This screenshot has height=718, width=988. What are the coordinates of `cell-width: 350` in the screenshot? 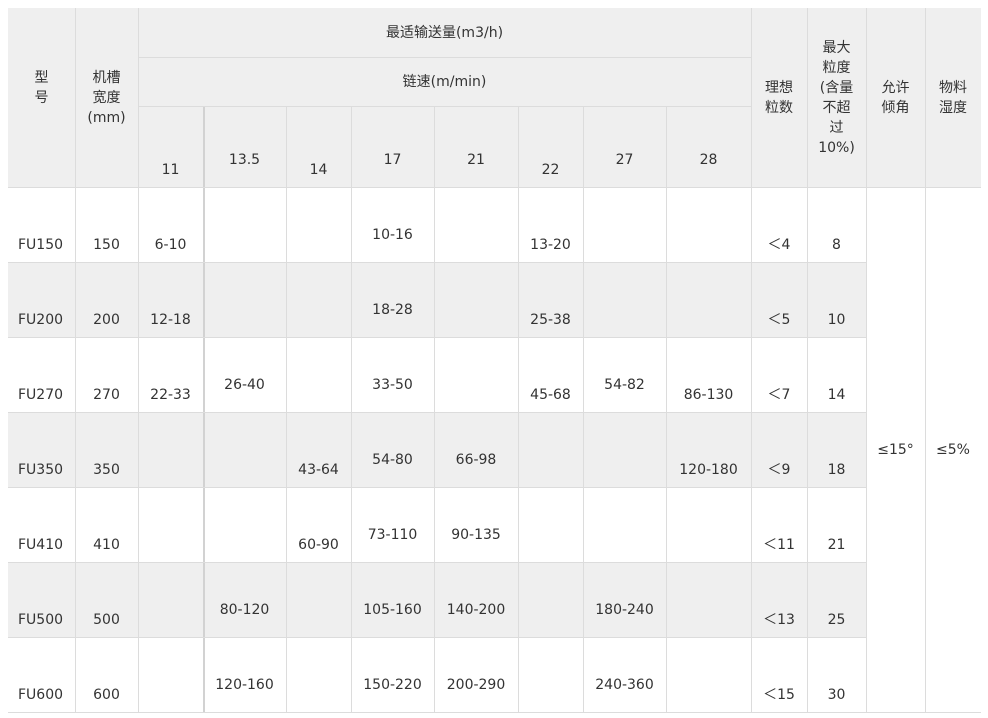 It's located at (106, 449).